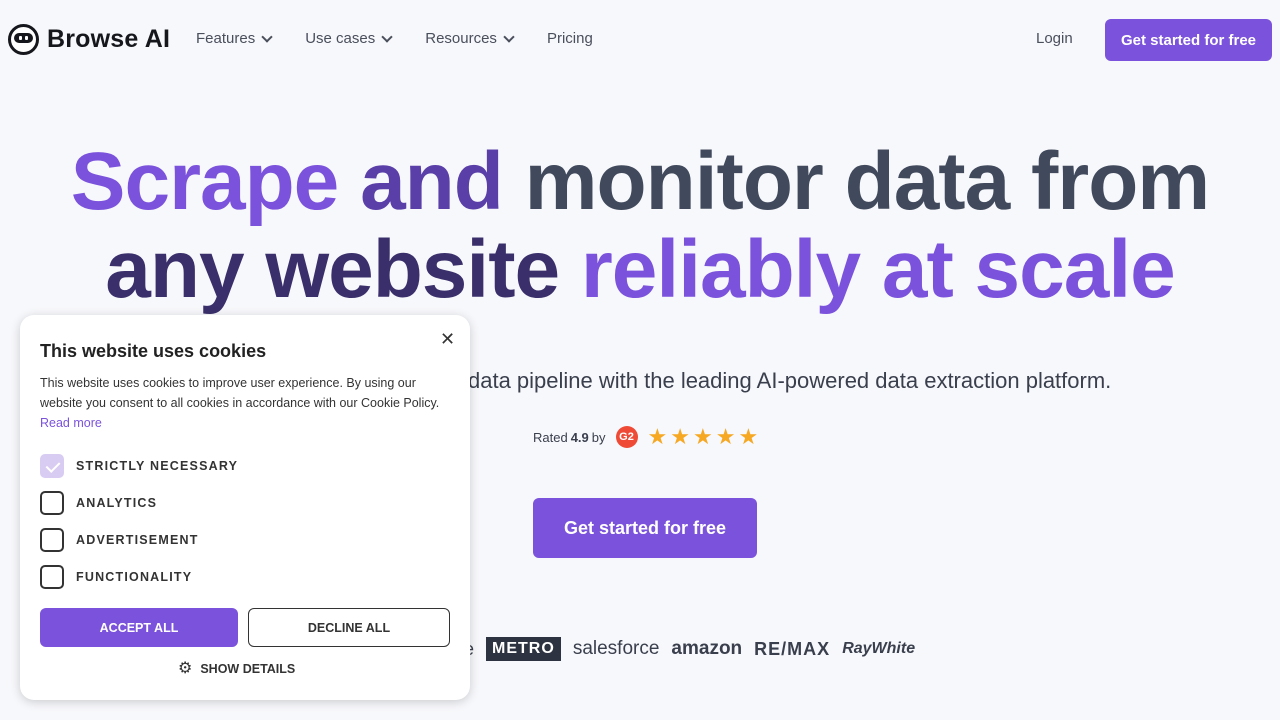  Describe the element at coordinates (626, 437) in the screenshot. I see `g2-logo-icon: G2` at that location.